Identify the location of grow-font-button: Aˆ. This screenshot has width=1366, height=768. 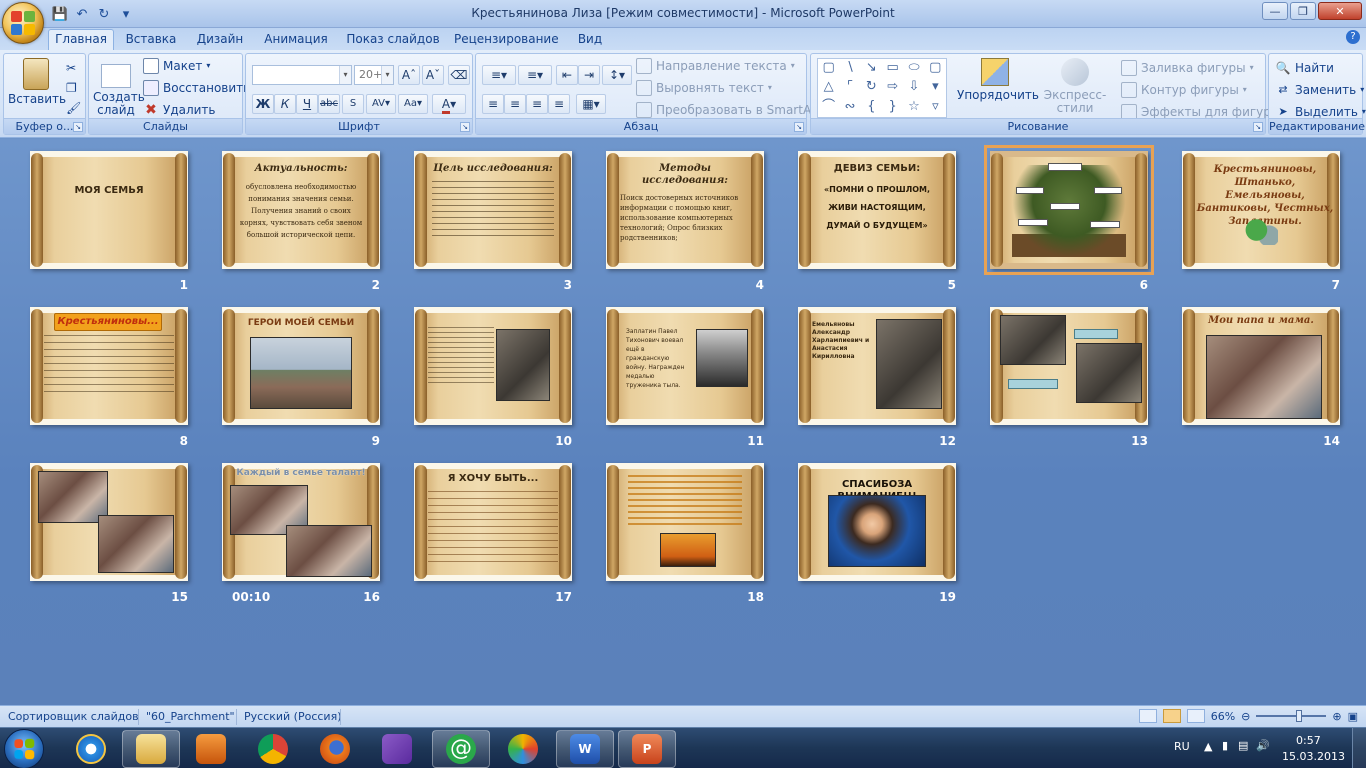
(409, 75).